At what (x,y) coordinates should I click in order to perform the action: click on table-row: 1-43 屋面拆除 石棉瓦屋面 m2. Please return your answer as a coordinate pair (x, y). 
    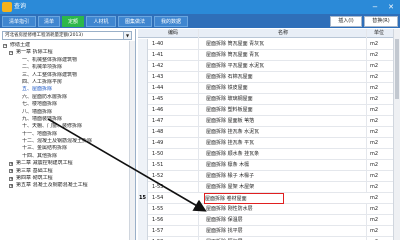
    Looking at the image, I should click on (269, 77).